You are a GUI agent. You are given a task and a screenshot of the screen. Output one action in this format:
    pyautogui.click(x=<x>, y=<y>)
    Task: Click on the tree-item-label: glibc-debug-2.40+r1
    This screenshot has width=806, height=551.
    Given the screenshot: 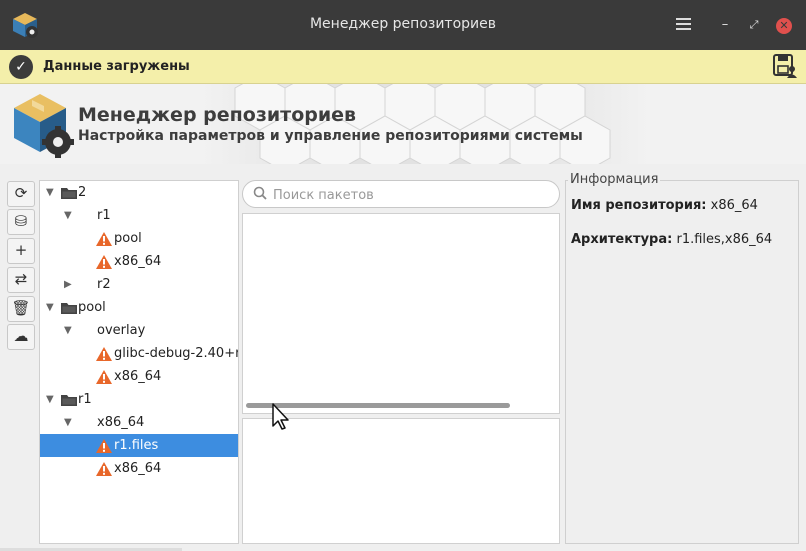 What is the action you would take?
    pyautogui.click(x=176, y=353)
    